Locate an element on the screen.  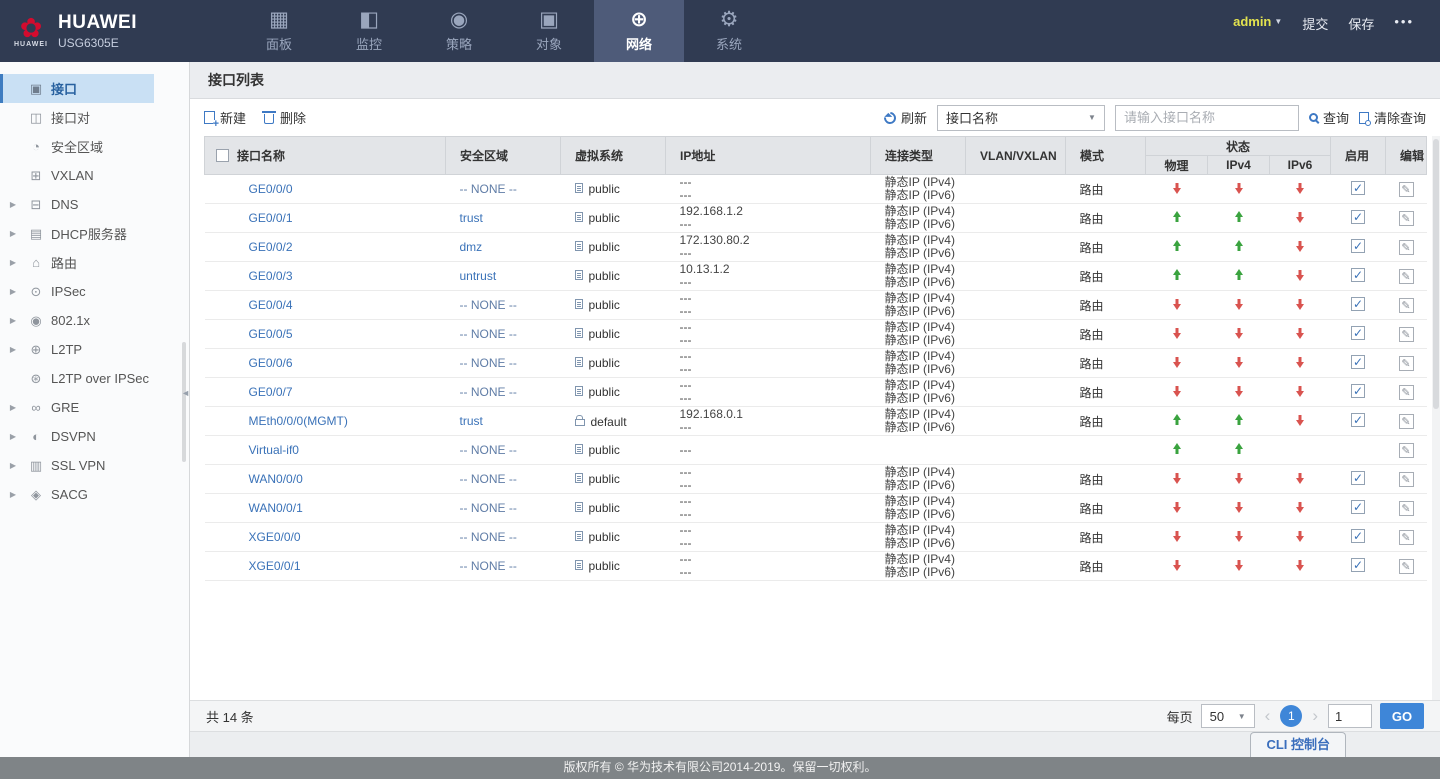
sidebar-item-dhcp-server: ▶ ▤ DHCP服务器 is located at coordinates (77, 233).